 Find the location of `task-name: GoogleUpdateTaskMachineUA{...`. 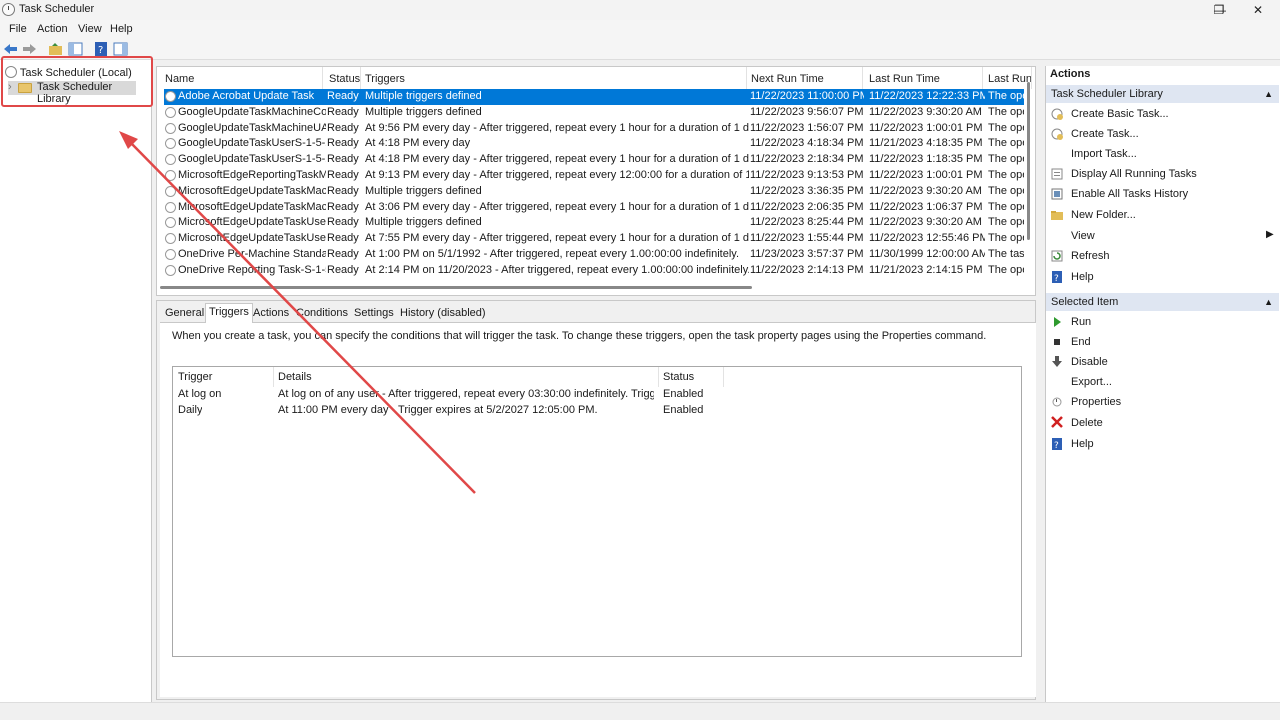

task-name: GoogleUpdateTaskMachineUA{... is located at coordinates (252, 127).